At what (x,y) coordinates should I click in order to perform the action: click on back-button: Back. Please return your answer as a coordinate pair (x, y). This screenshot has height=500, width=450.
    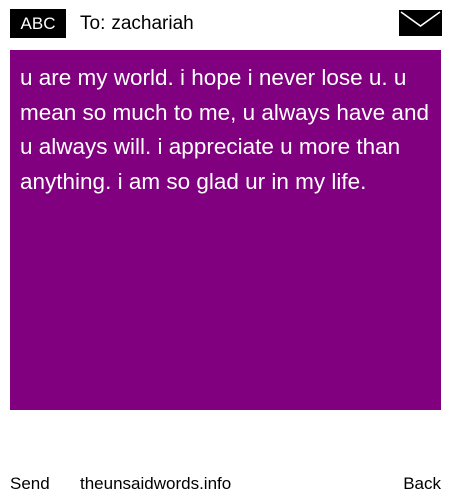
    Looking at the image, I should click on (422, 484).